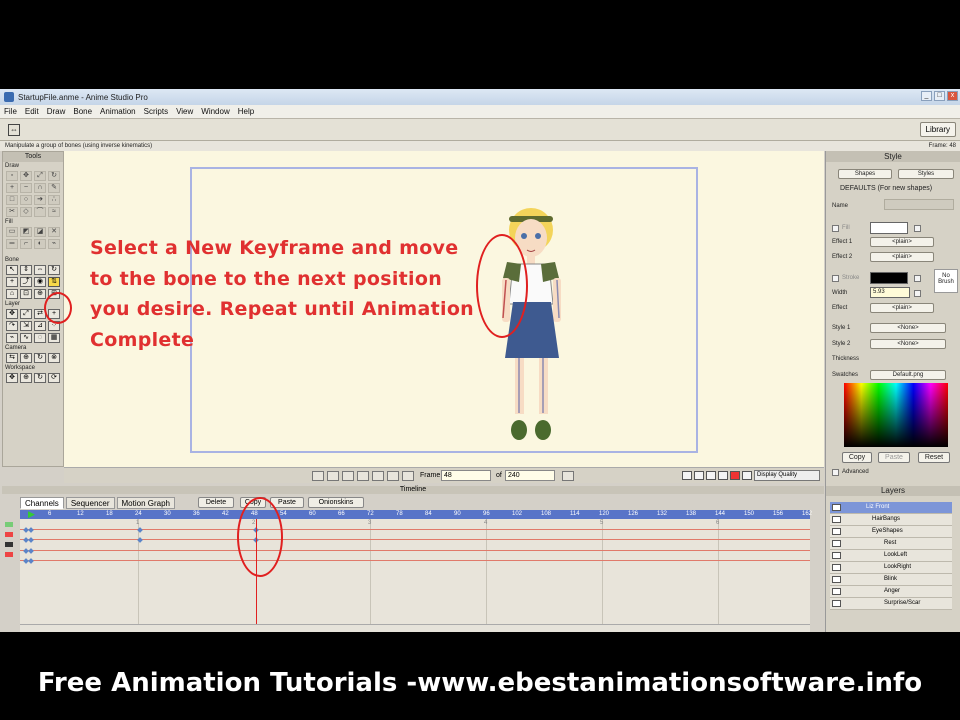 The width and height of the screenshot is (960, 720). Describe the element at coordinates (735, 475) in the screenshot. I see `record-icon` at that location.